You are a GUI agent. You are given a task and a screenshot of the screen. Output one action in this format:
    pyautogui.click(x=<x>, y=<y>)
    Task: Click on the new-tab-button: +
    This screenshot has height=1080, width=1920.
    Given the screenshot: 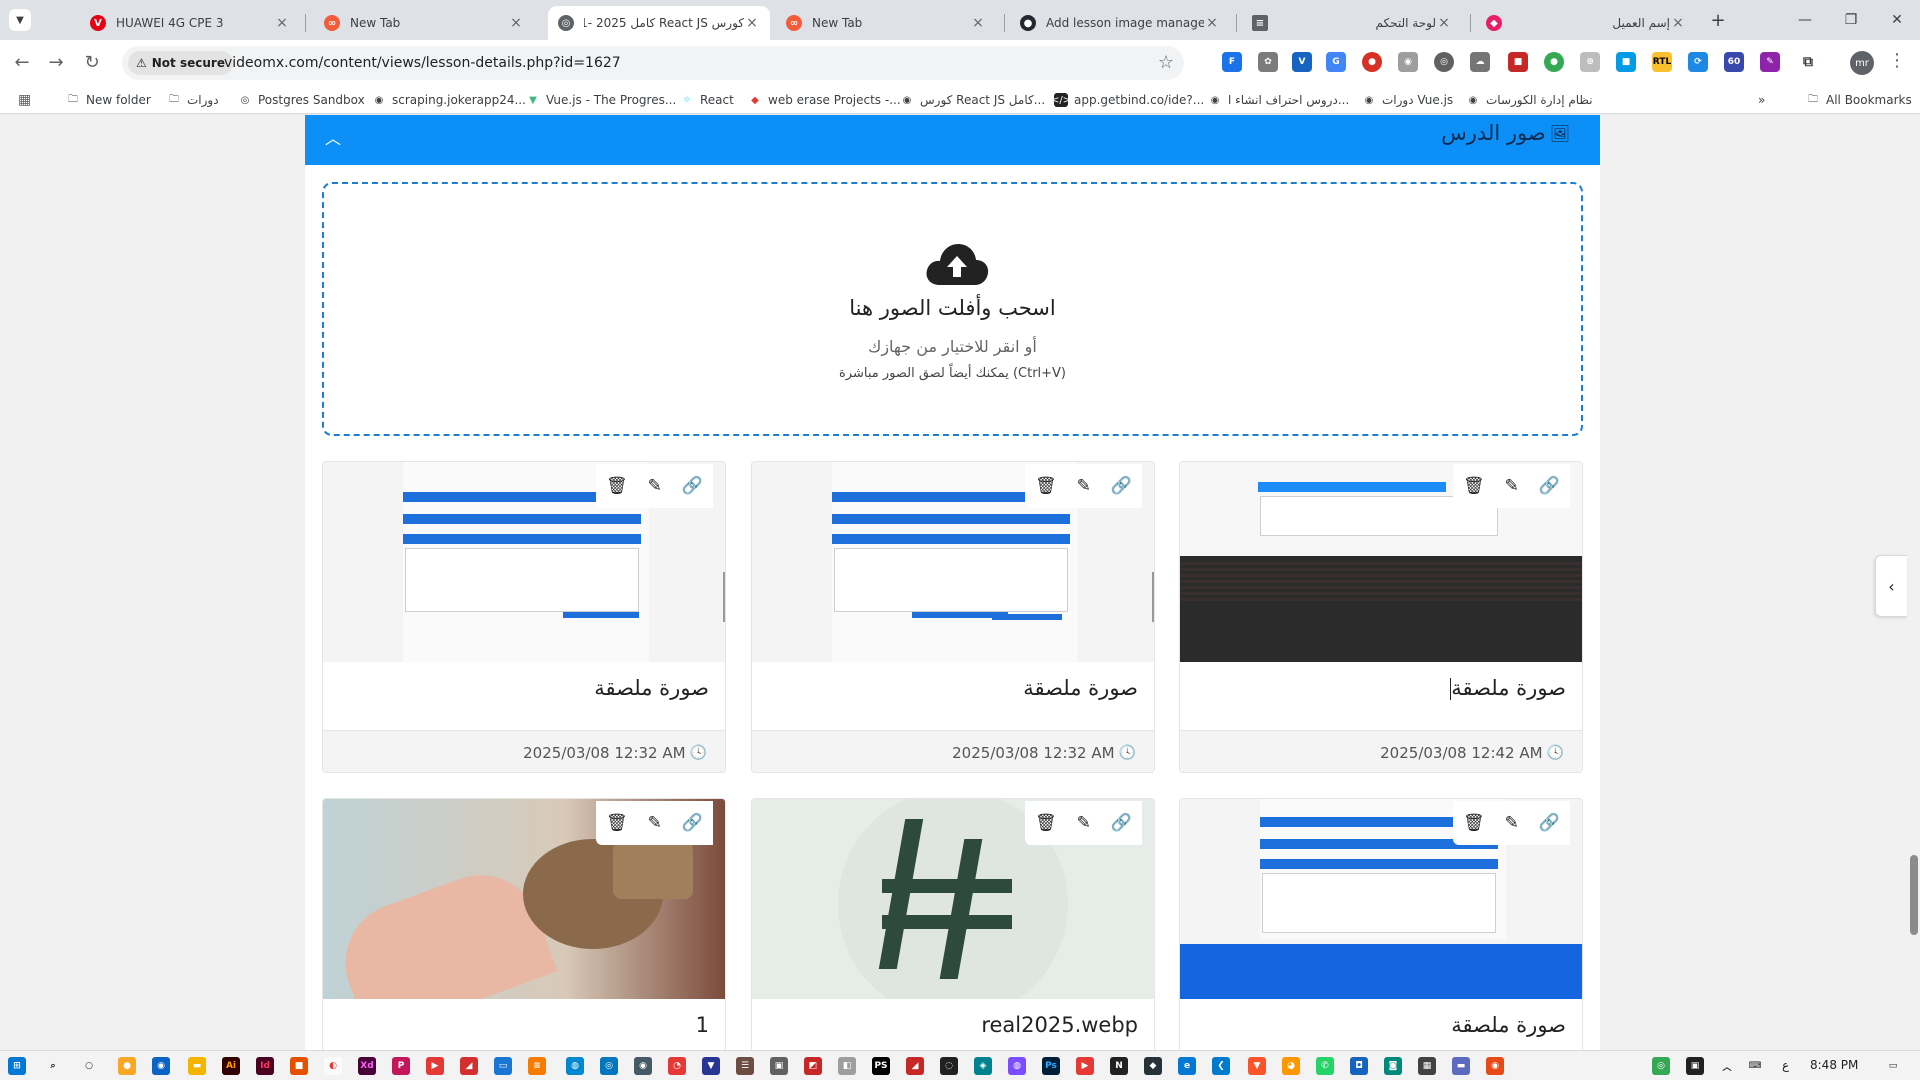 What is the action you would take?
    pyautogui.click(x=1718, y=21)
    